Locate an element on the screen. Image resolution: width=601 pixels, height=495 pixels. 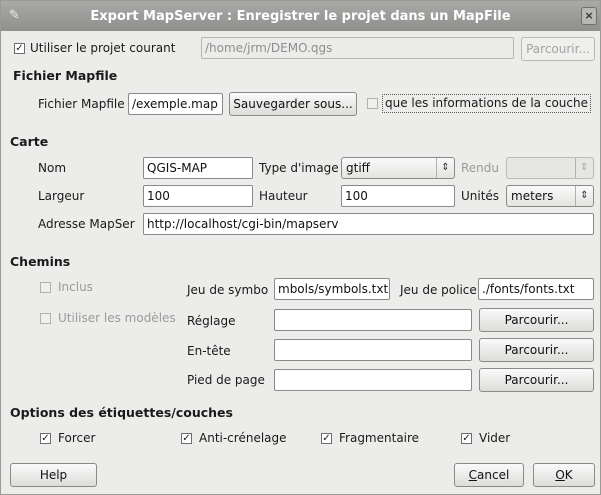
ok-button: OK is located at coordinates (564, 475).